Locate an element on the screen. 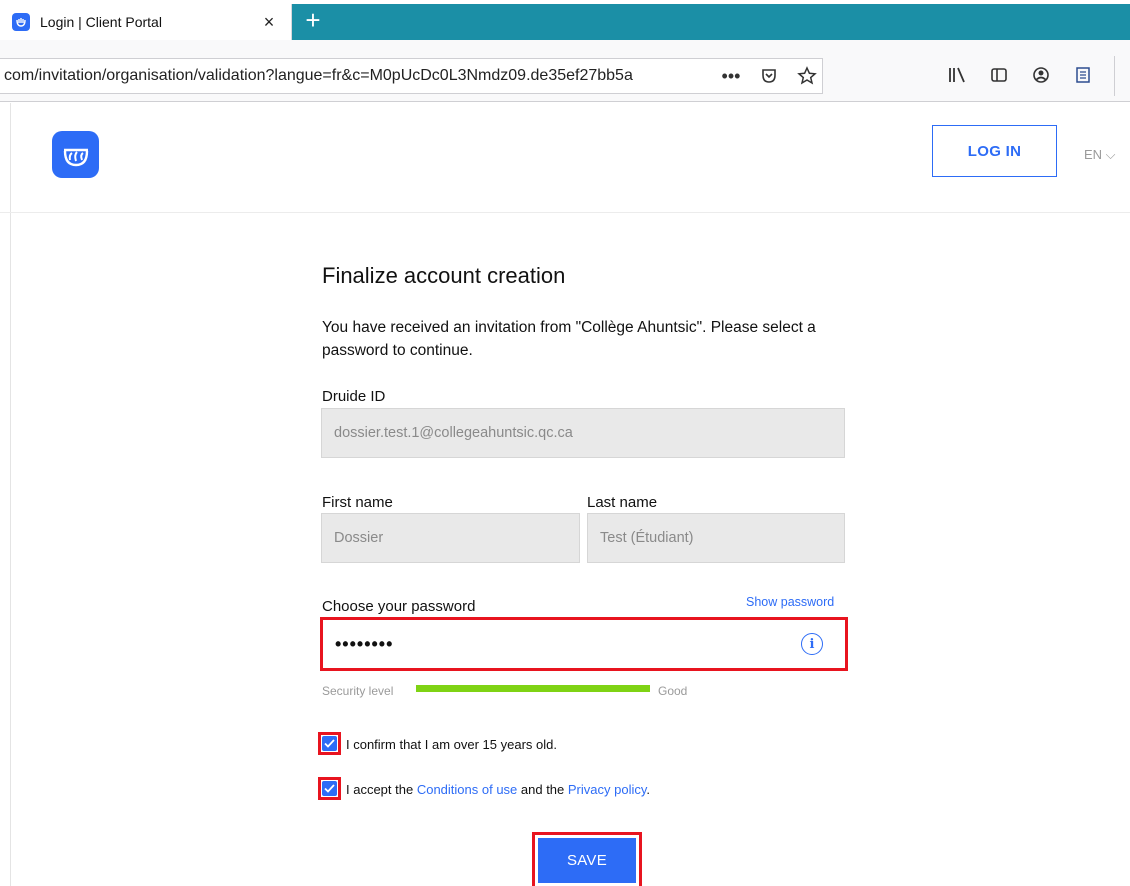 This screenshot has height=886, width=1130. new-tab-button: + is located at coordinates (313, 21).